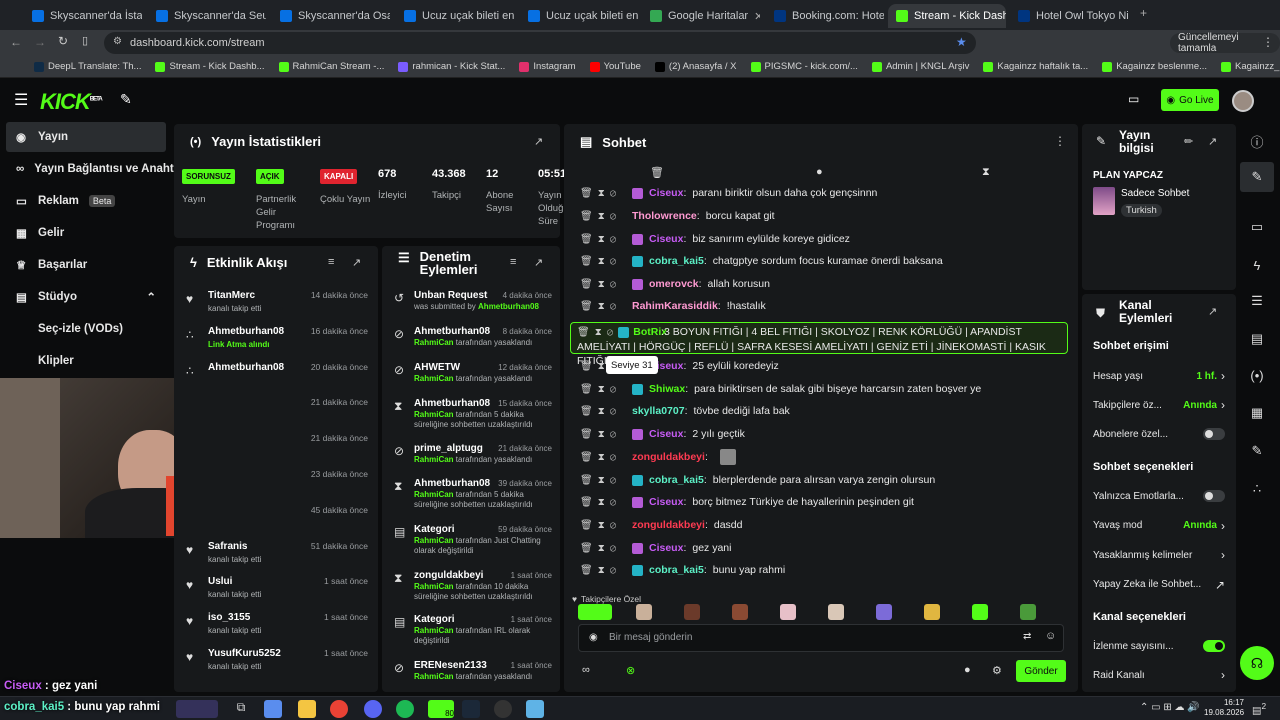 The height and width of the screenshot is (720, 1280). Describe the element at coordinates (535, 709) in the screenshot. I see `app2-icon` at that location.